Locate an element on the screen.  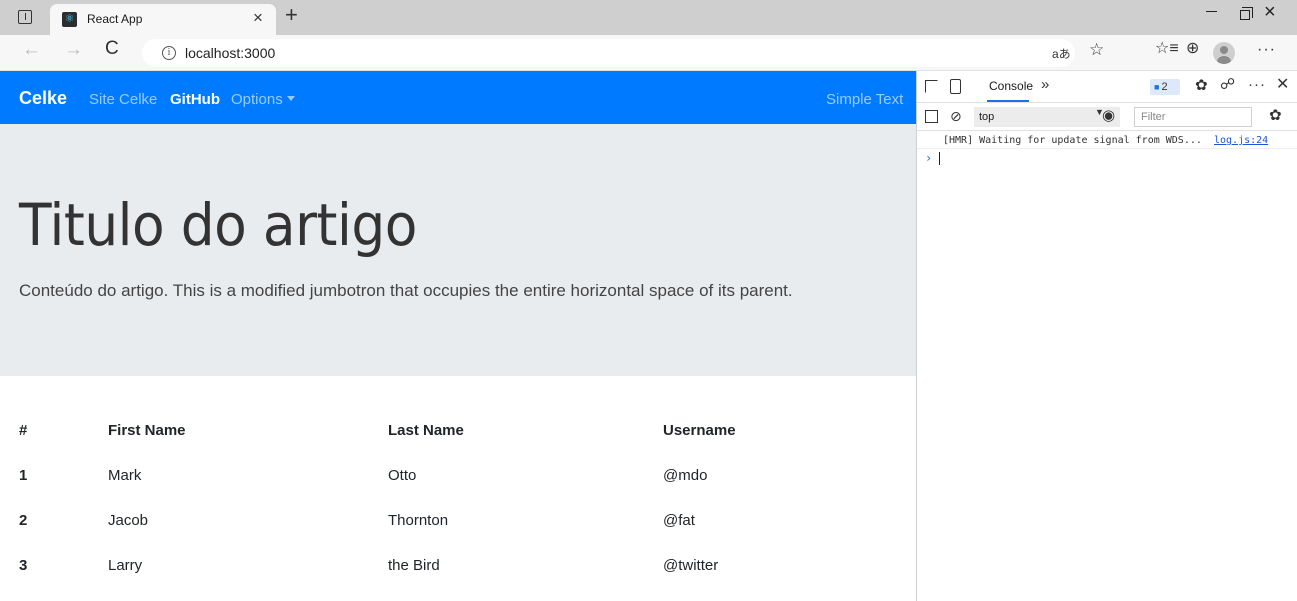
table-header-row: # First Name Last Name Username is located at coordinates (458, 431).